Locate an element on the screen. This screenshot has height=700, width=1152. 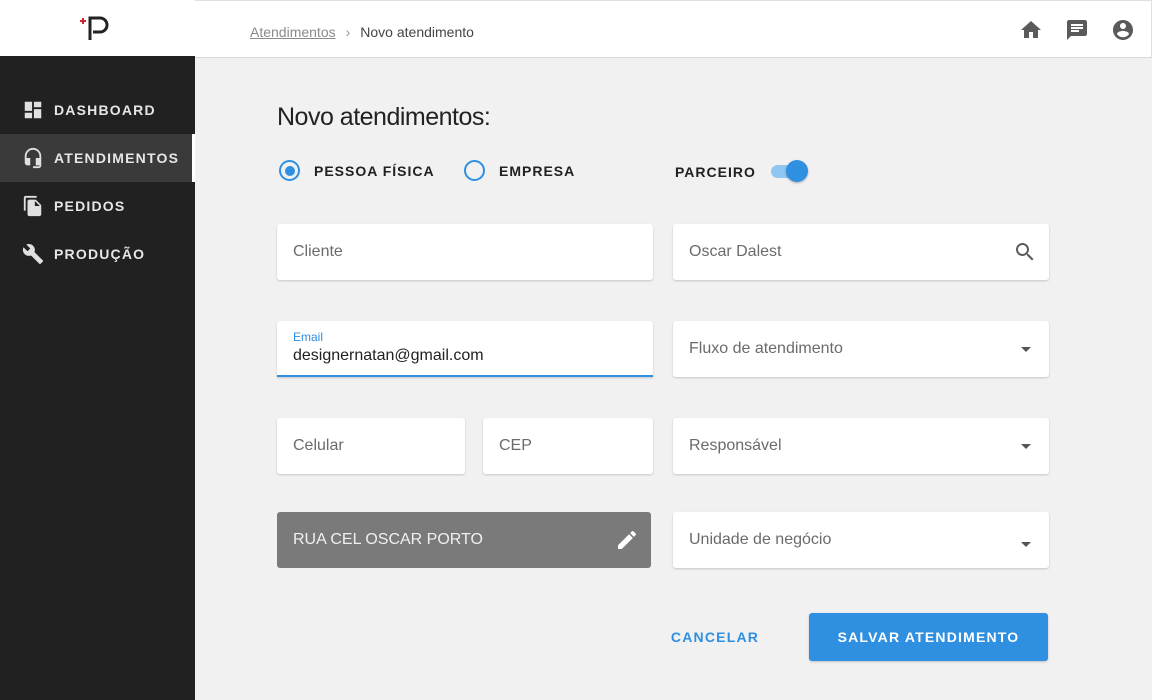
logo-area is located at coordinates (97, 28).